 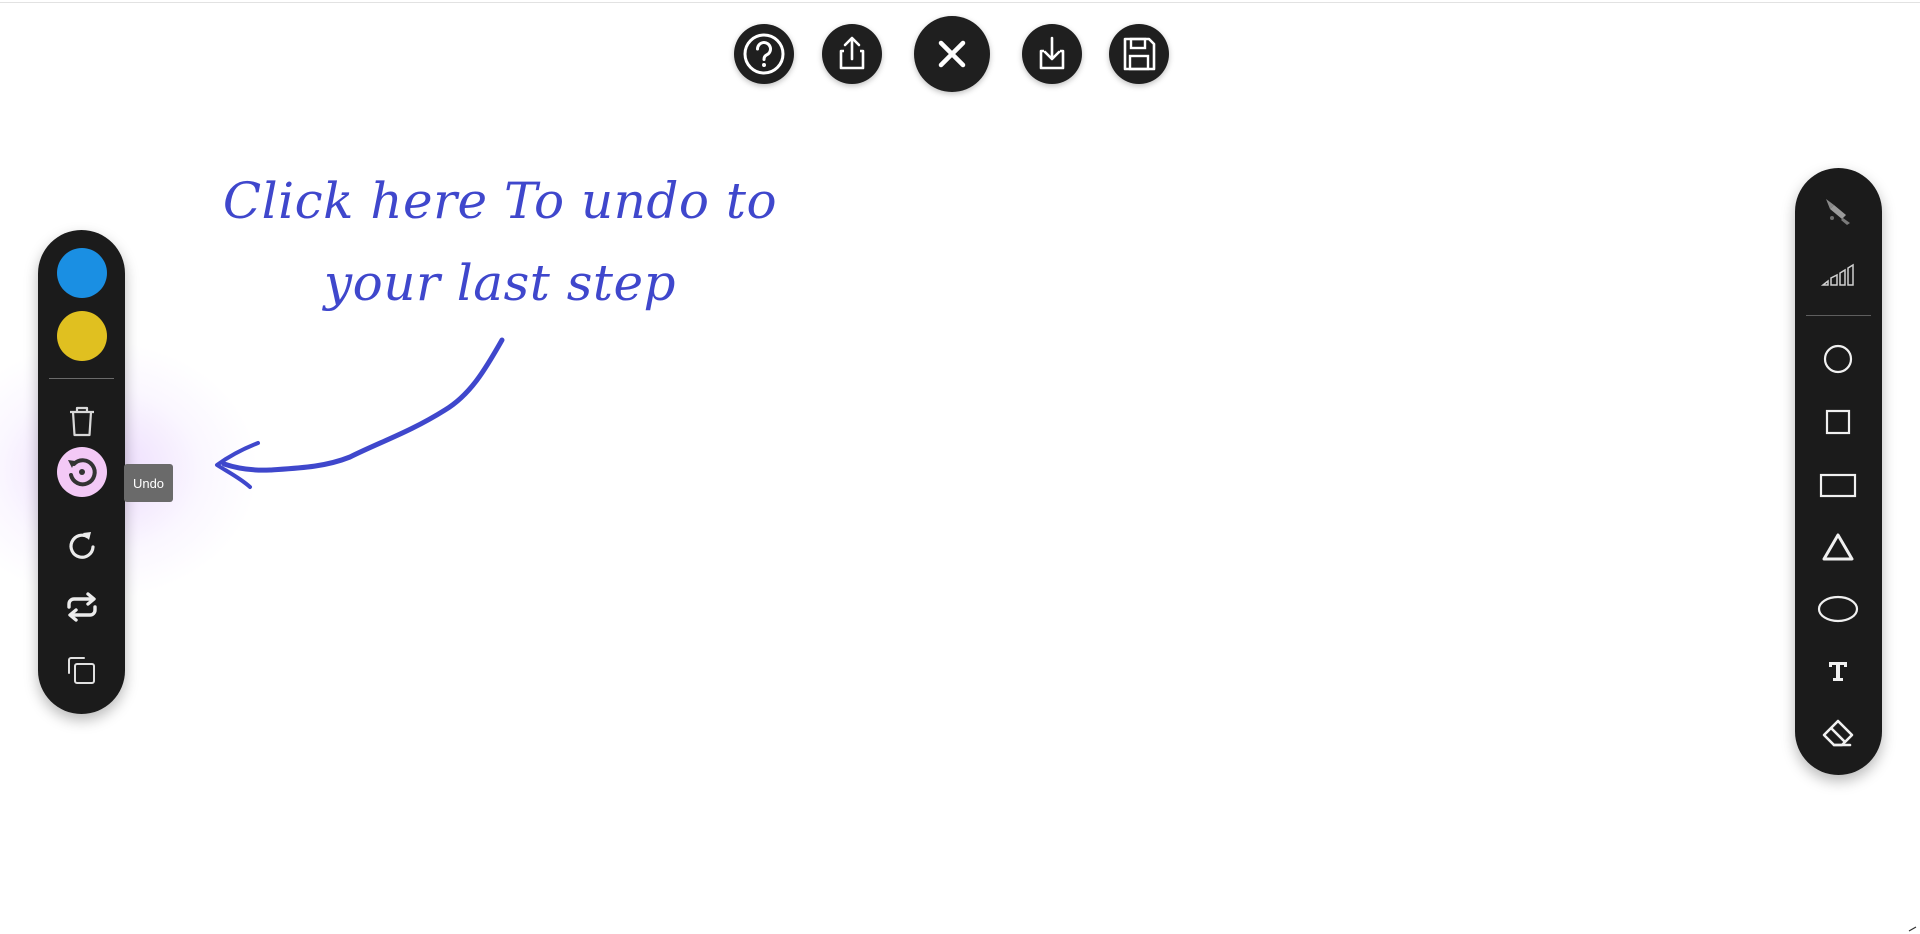 What do you see at coordinates (1913, 929) in the screenshot?
I see `resize-handle-icon` at bounding box center [1913, 929].